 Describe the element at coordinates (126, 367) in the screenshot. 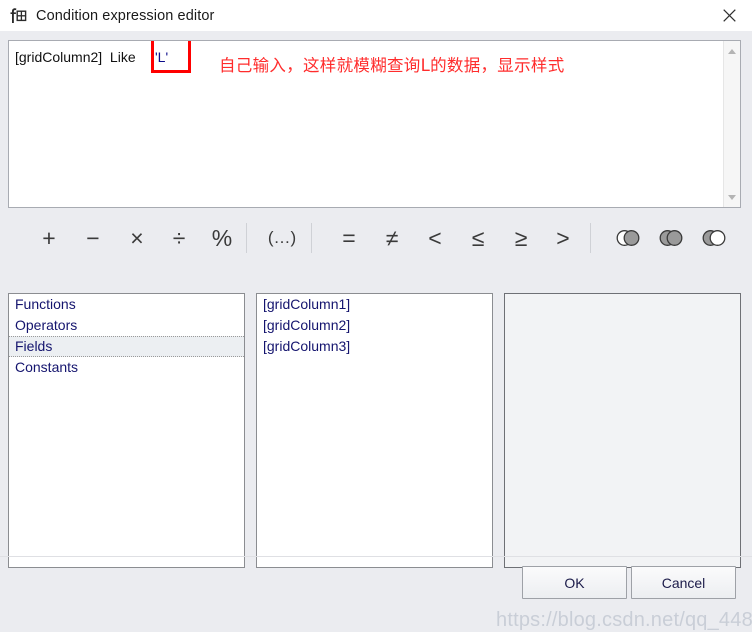

I see `category-list-item: Constants` at that location.